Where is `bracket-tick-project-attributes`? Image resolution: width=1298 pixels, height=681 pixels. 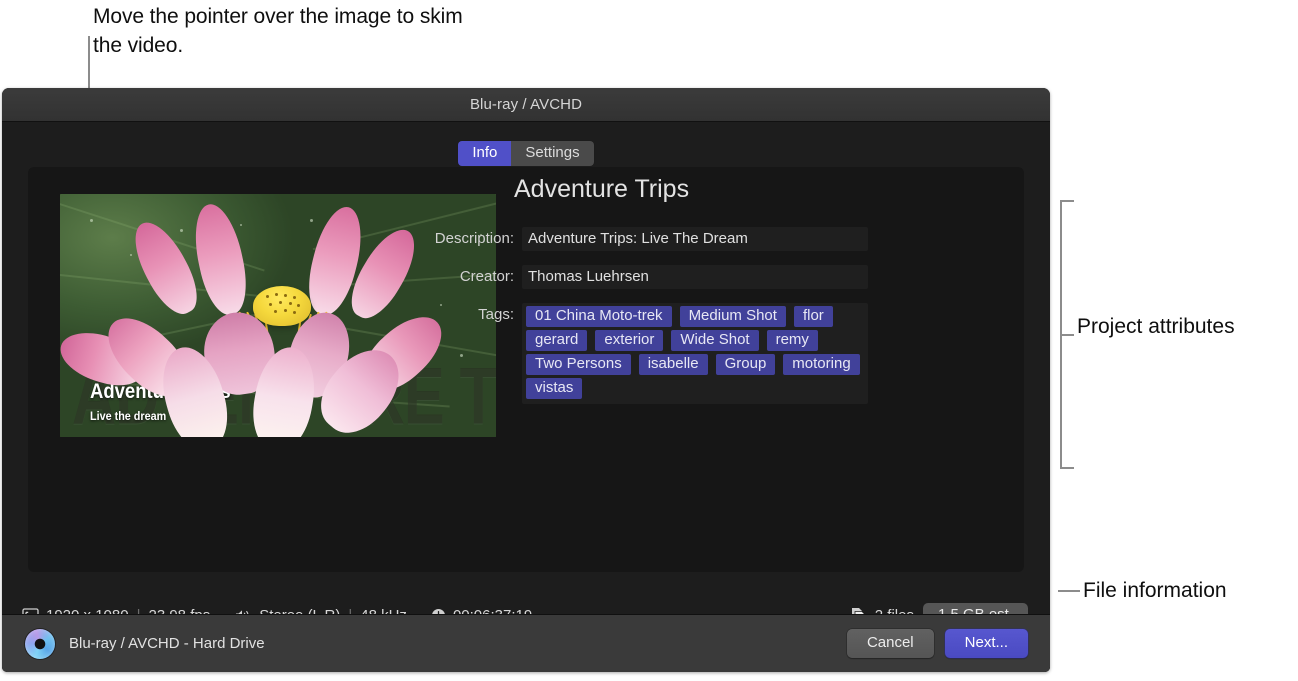
bracket-tick-project-attributes is located at coordinates (1067, 335).